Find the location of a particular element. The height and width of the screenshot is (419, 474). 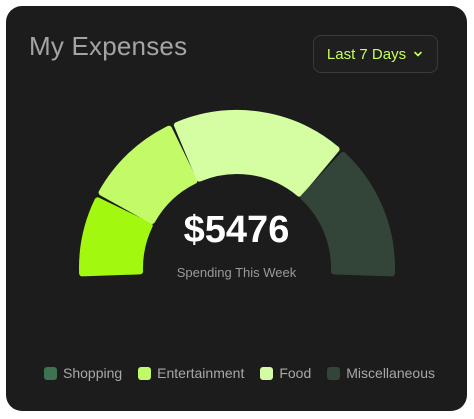

legend-item-miscellaneous: Miscellaneous is located at coordinates (381, 373).